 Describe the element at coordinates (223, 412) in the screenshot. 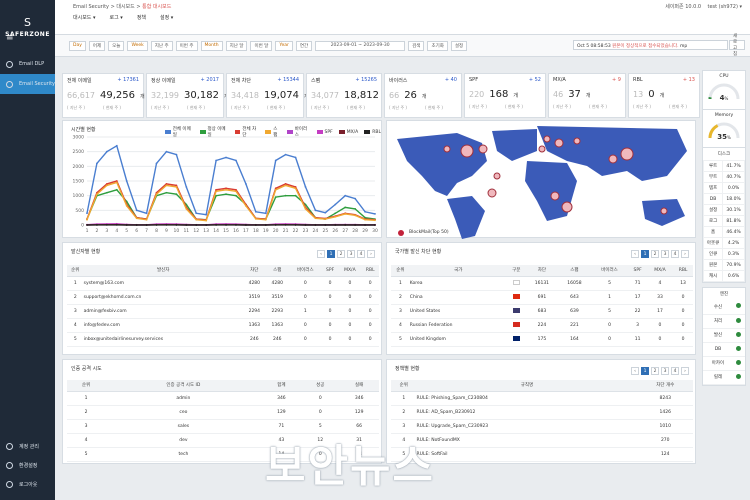

I see `table-row: 2 ceo 129 0 129` at that location.